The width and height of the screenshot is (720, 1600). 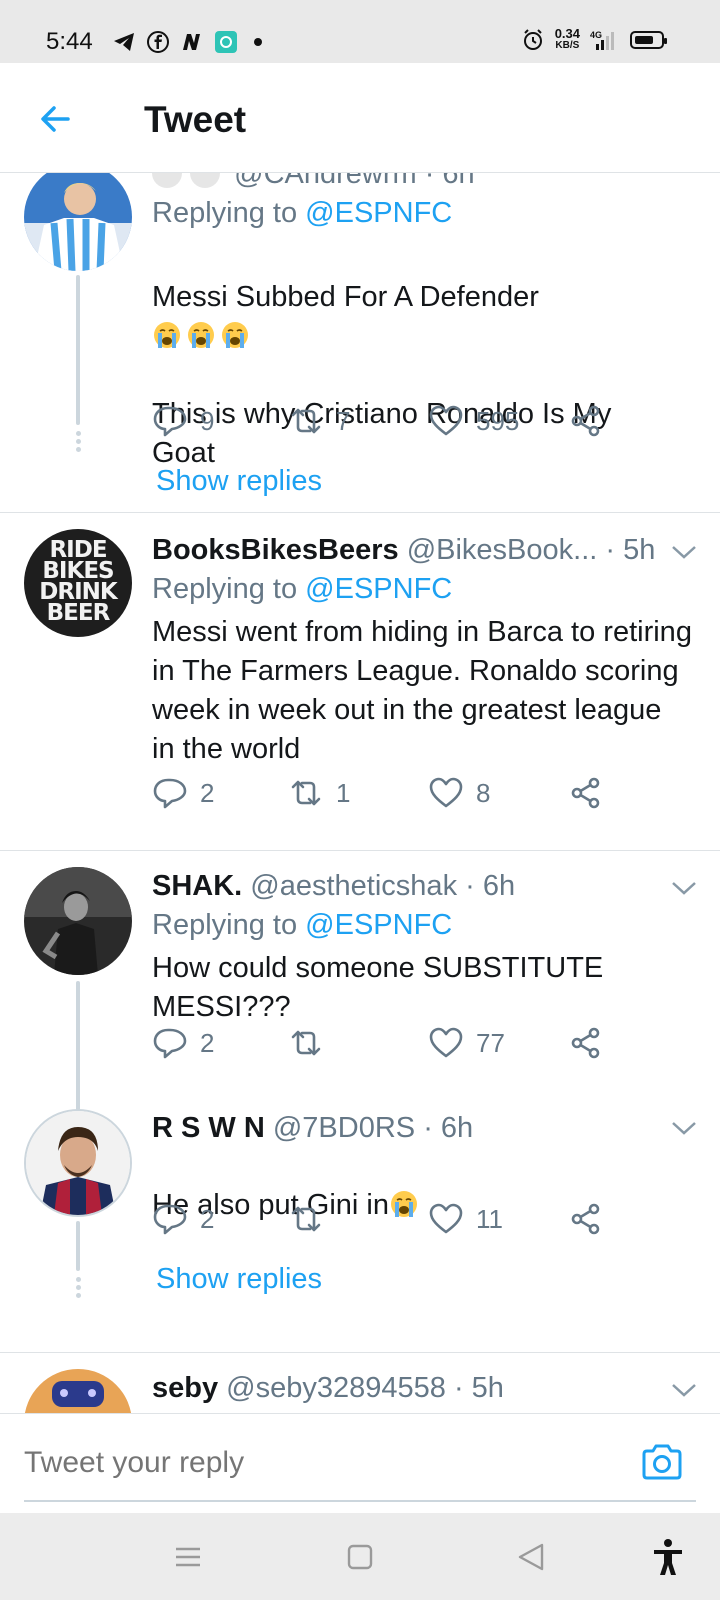 I want to click on tweet-actions: 2 1 8, so click(x=412, y=795).